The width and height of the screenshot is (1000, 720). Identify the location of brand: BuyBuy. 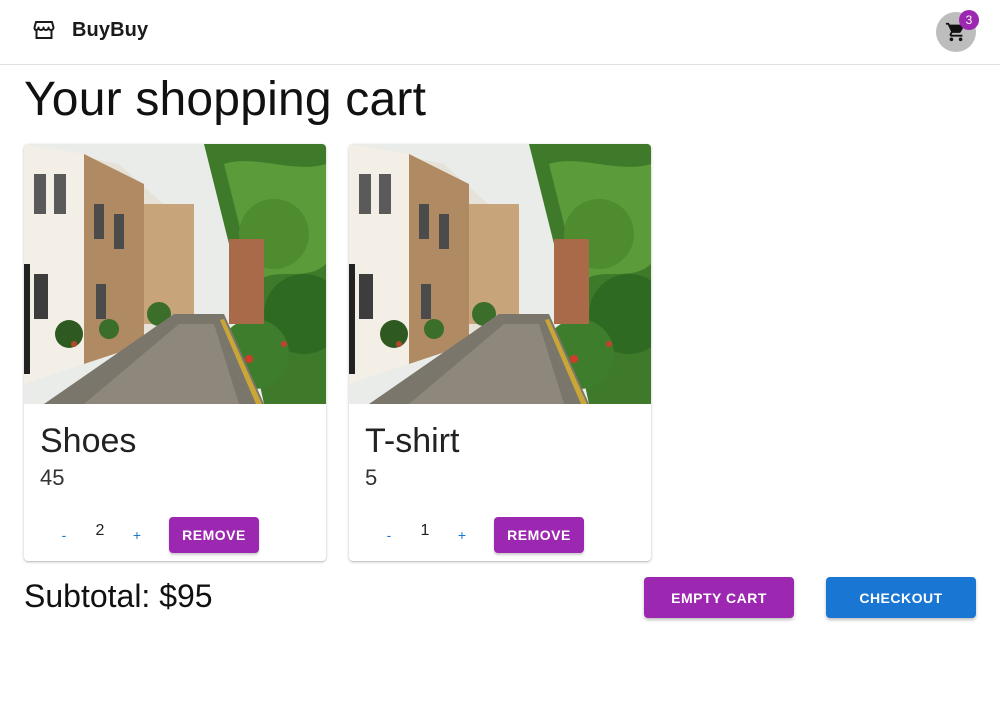
(90, 30).